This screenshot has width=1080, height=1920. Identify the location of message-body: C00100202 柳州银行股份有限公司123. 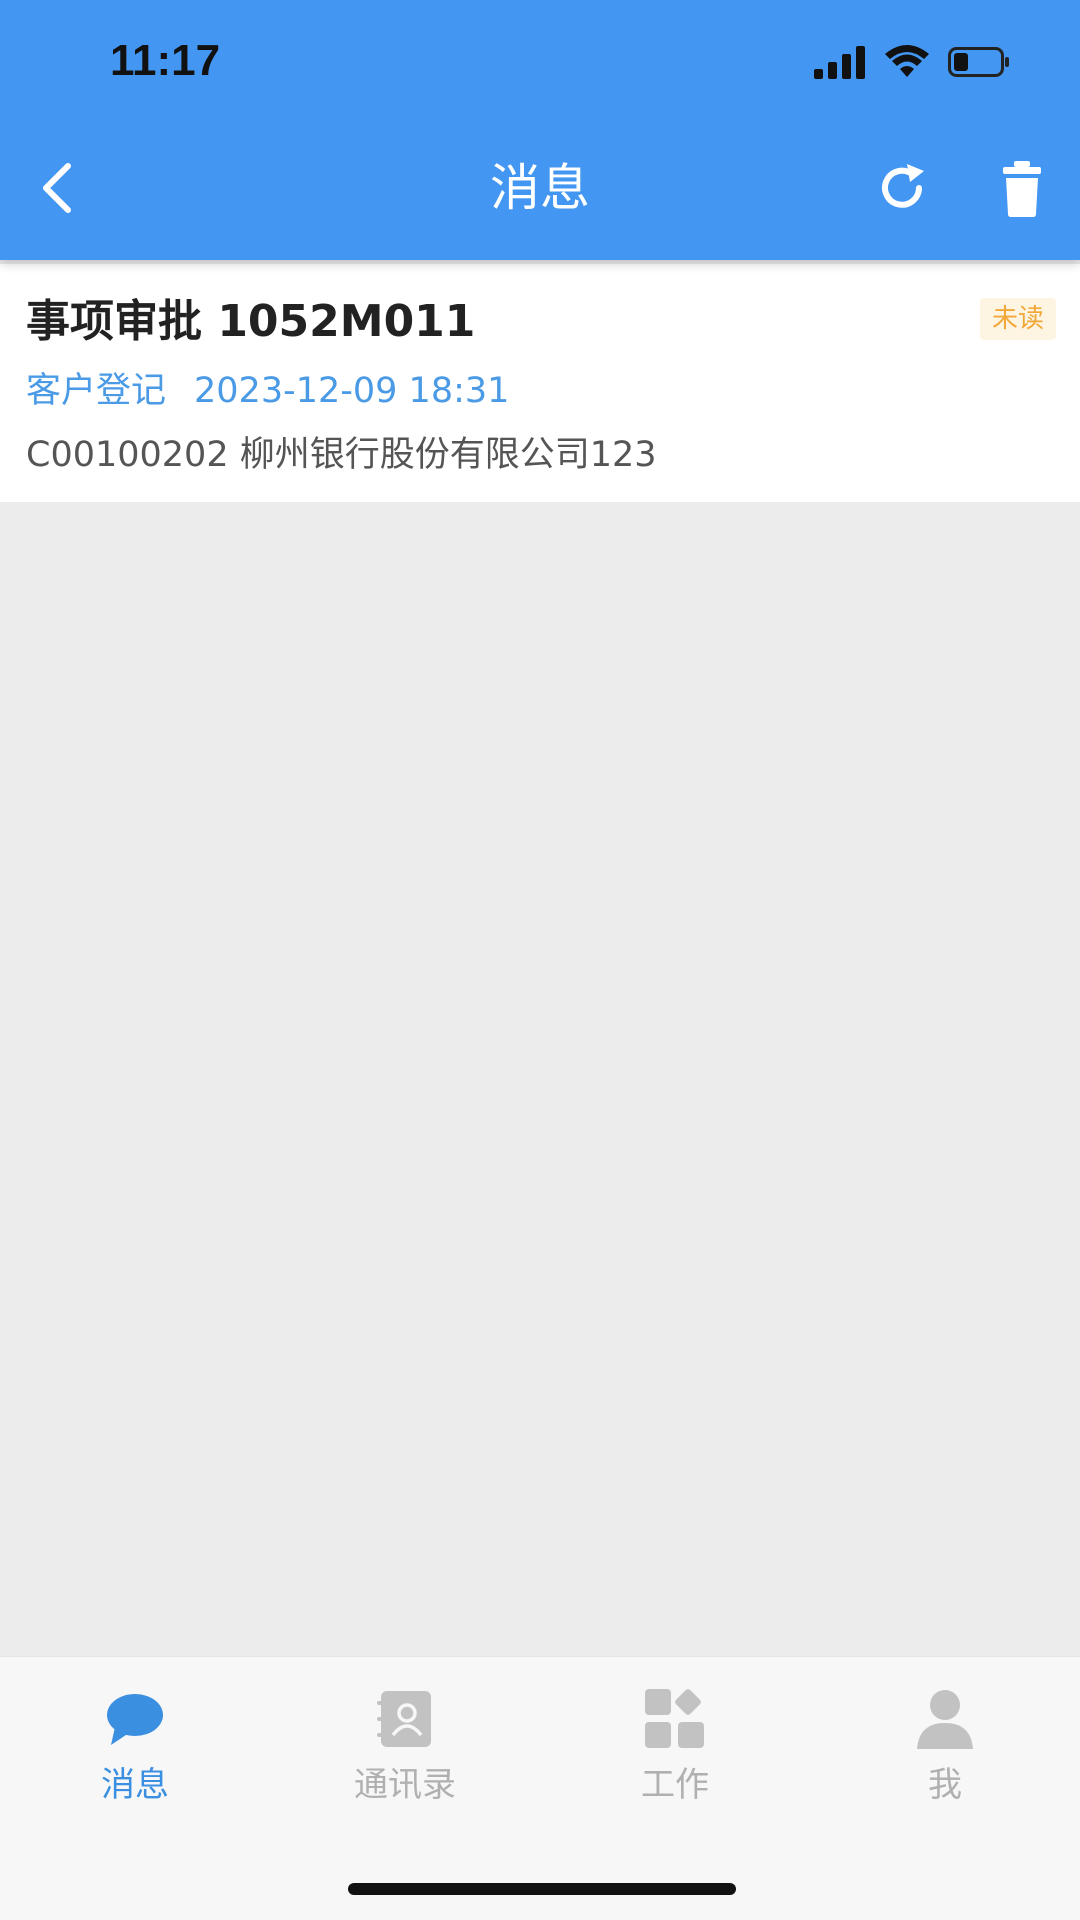
(341, 455).